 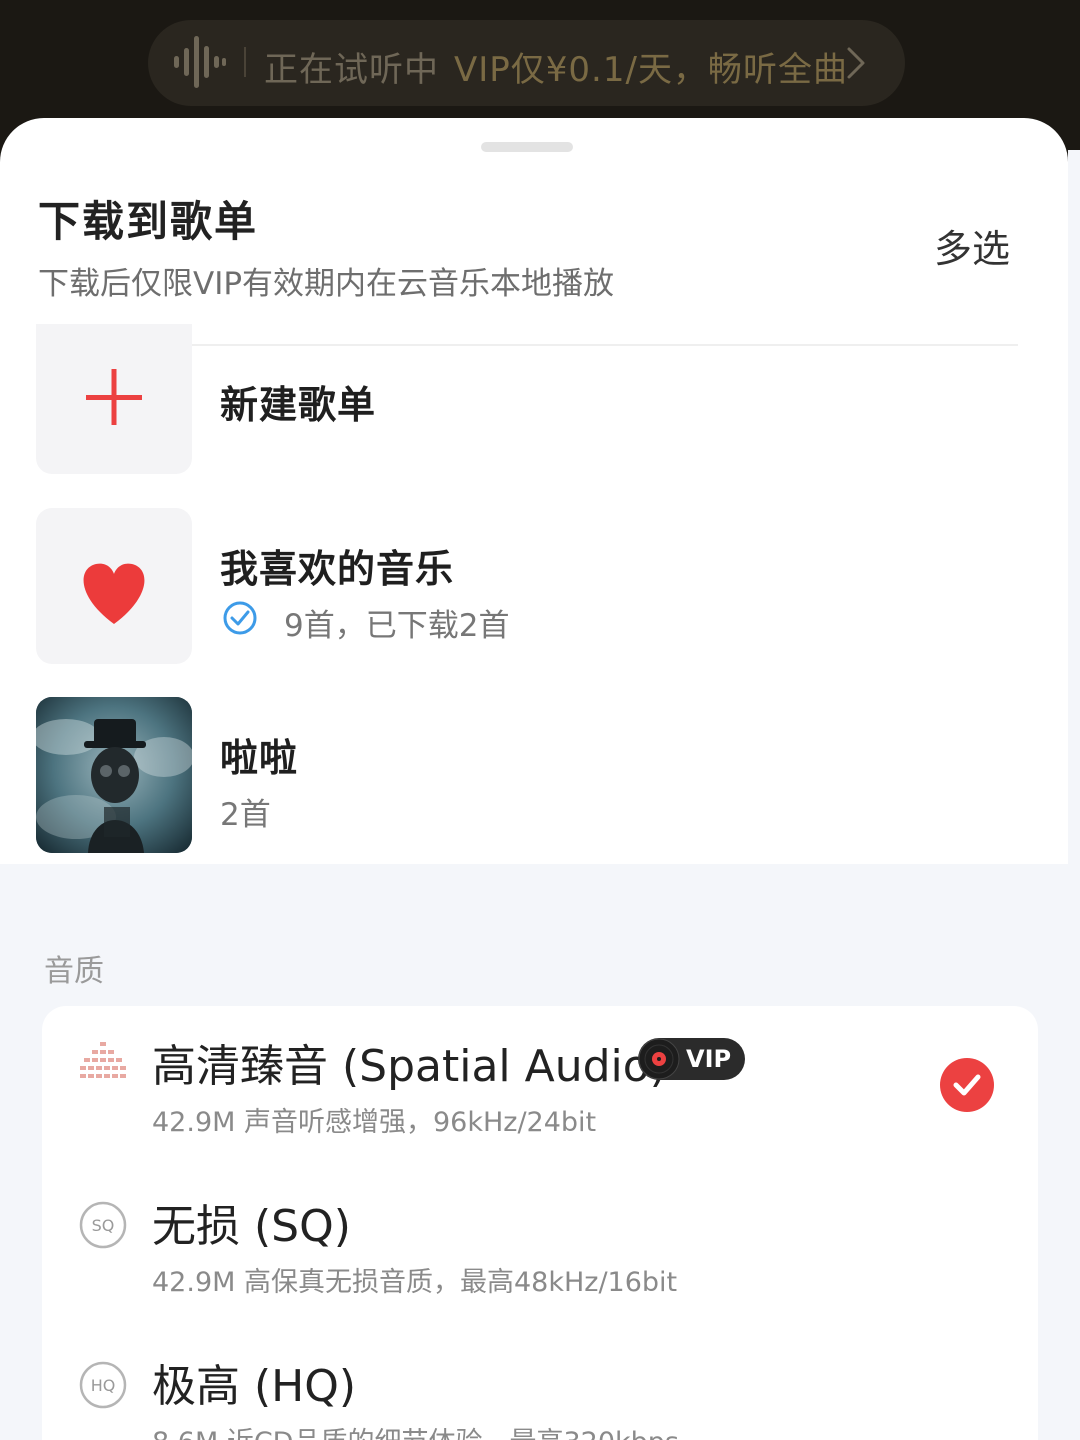 I want to click on heart-icon, so click(x=114, y=593).